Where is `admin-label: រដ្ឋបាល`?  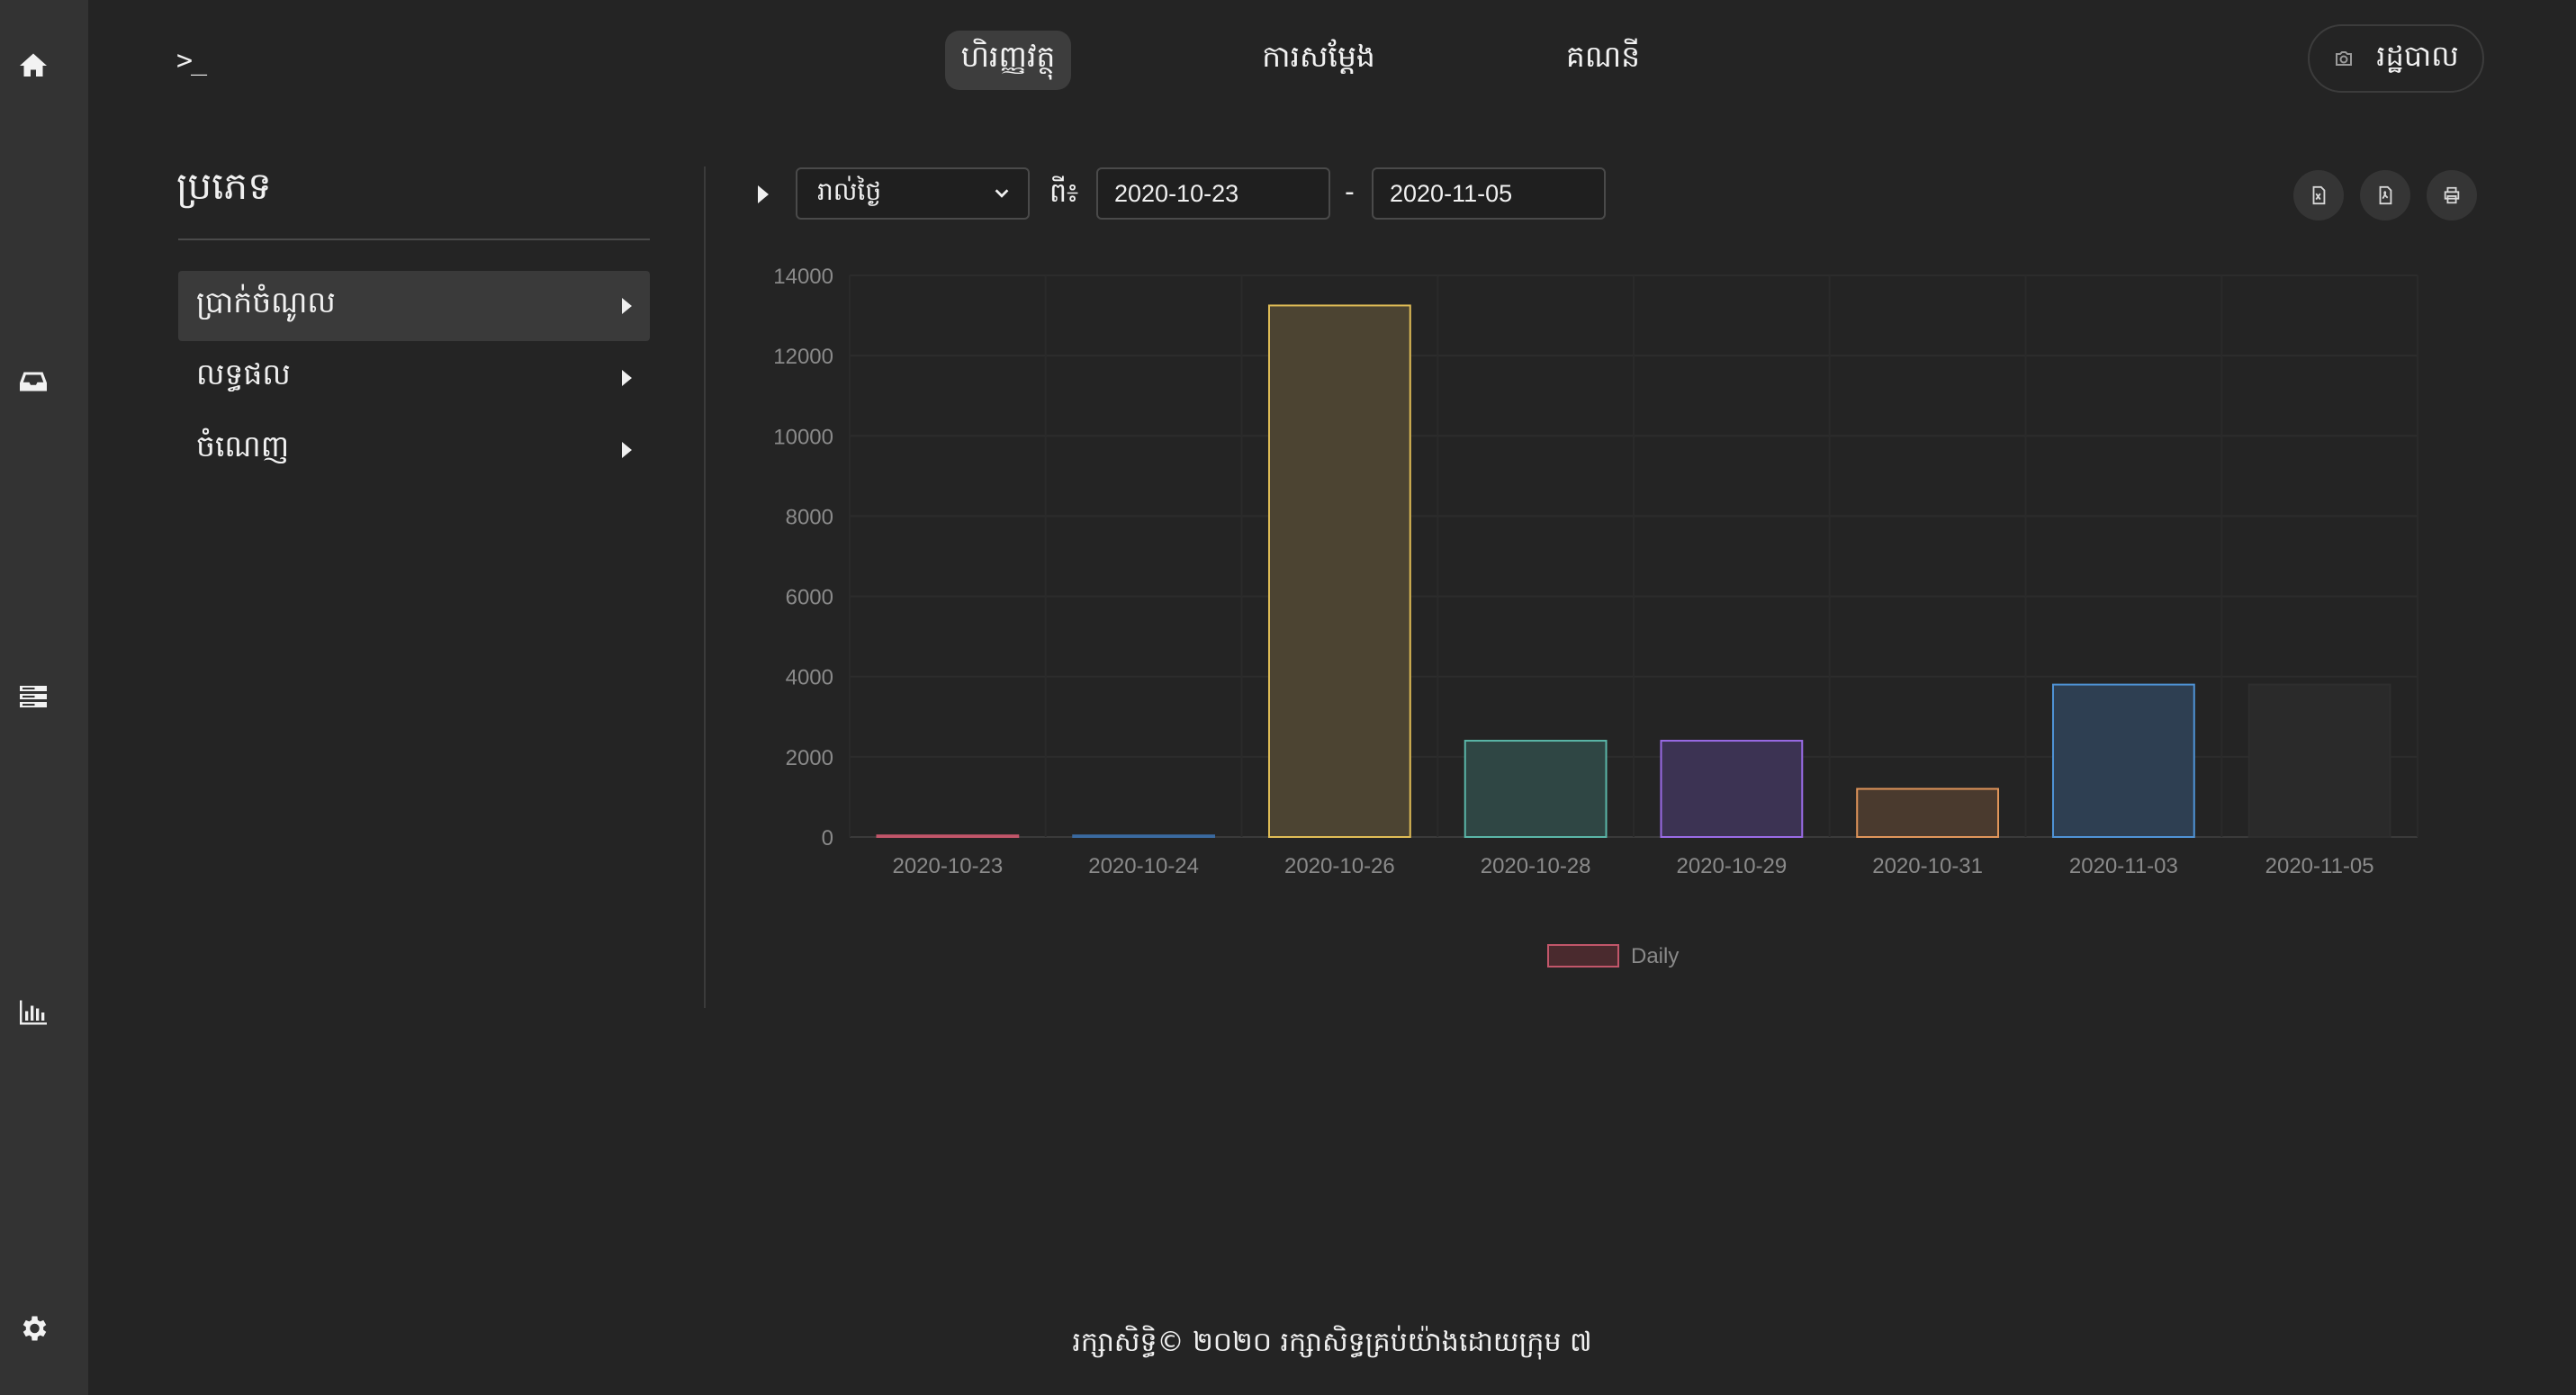 admin-label: រដ្ឋបាល is located at coordinates (2417, 56).